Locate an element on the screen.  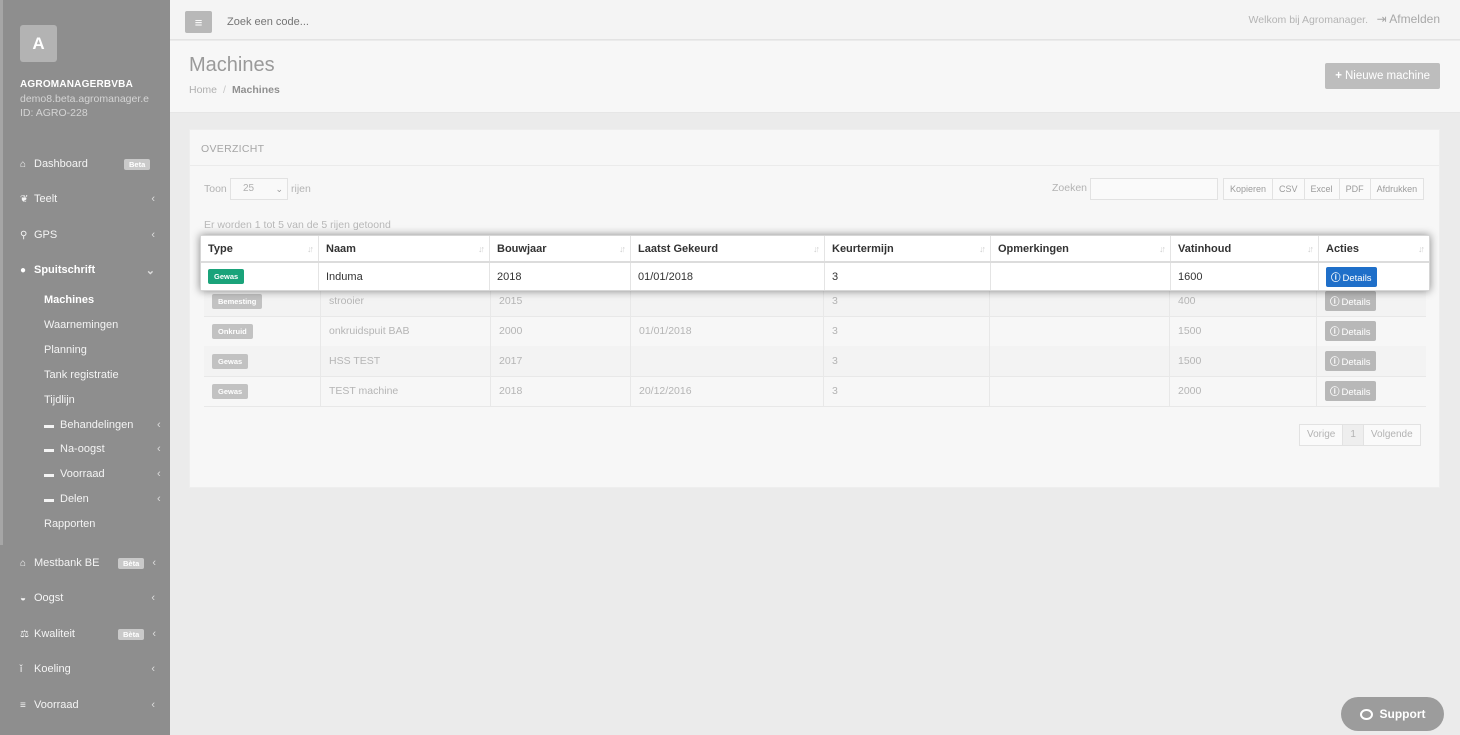
excel-button: Excel is located at coordinates (1322, 189).